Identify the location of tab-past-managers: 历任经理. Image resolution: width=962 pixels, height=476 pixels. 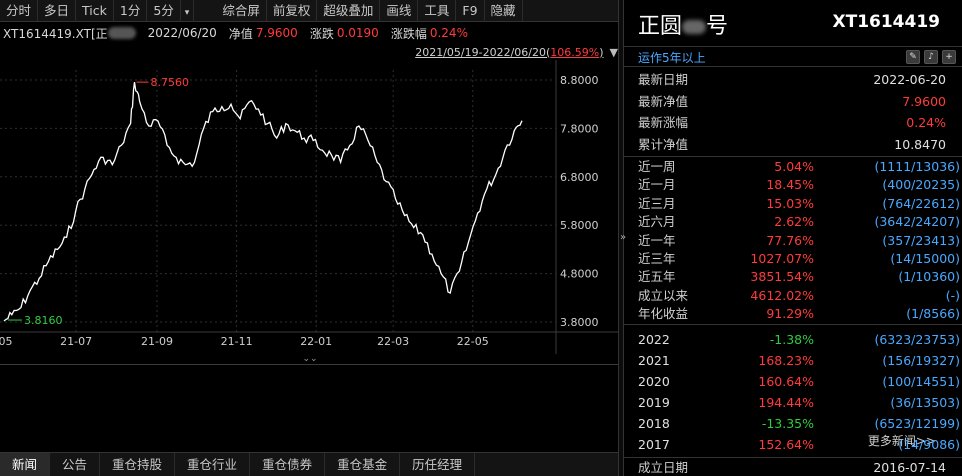
(438, 464).